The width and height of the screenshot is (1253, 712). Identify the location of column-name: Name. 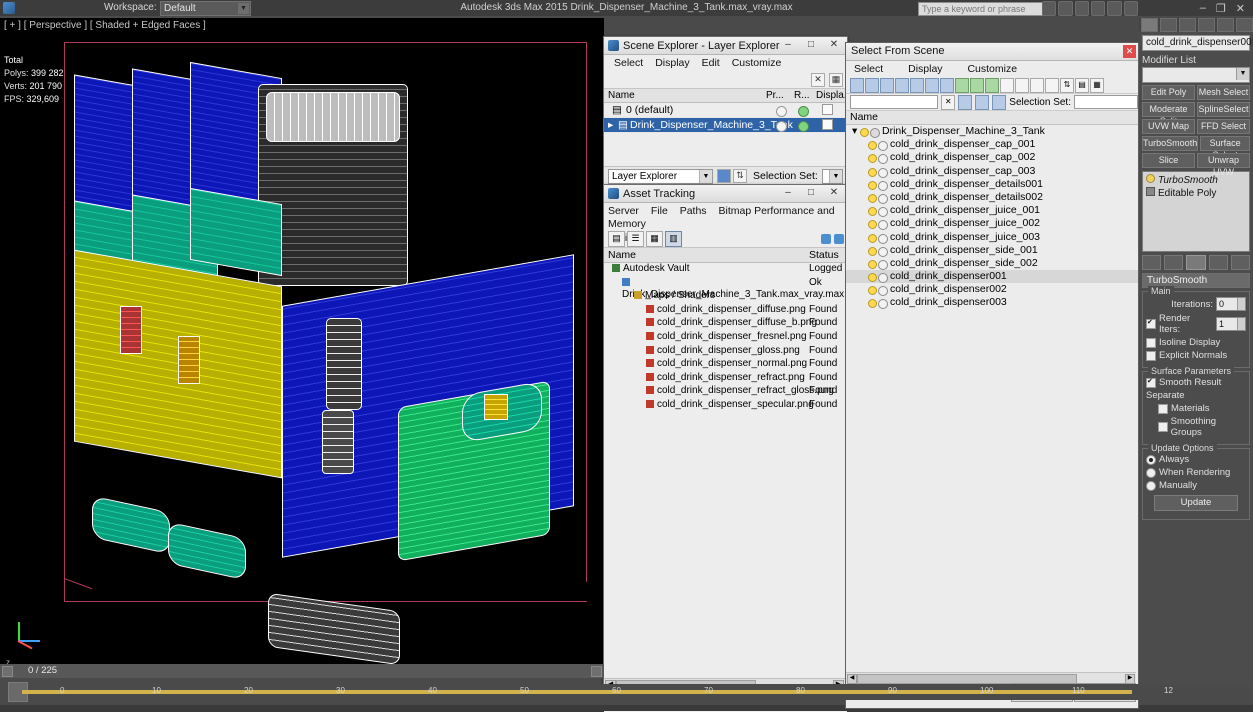
(621, 95).